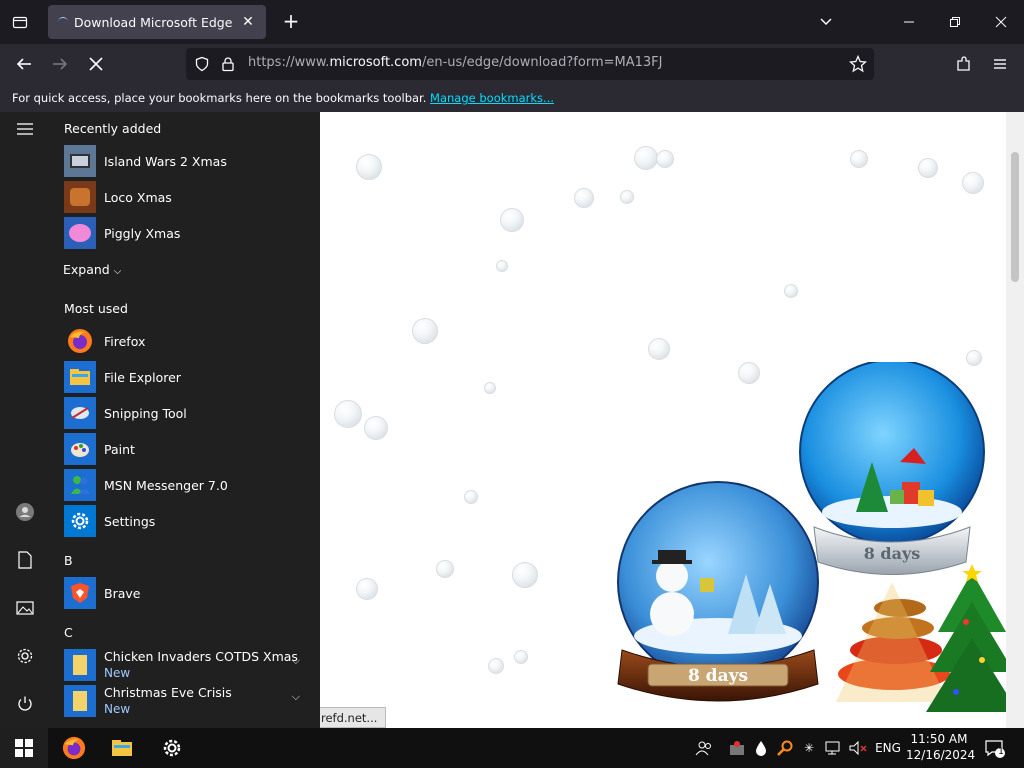 Image resolution: width=1024 pixels, height=768 pixels. What do you see at coordinates (761, 748) in the screenshot?
I see `drop-icon` at bounding box center [761, 748].